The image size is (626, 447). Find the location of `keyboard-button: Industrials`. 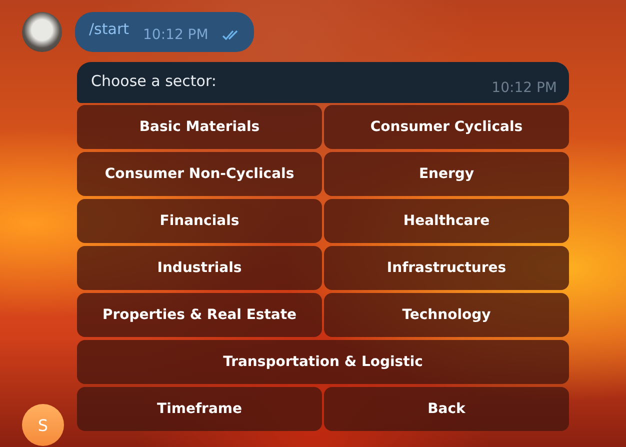

keyboard-button: Industrials is located at coordinates (199, 268).